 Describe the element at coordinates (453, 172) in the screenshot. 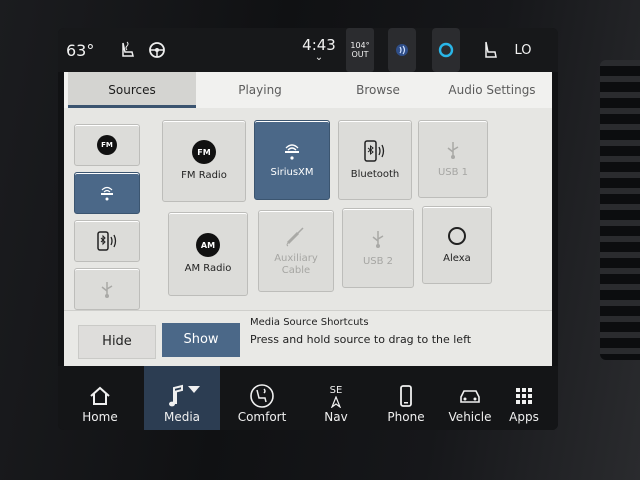

I see `source-label: USB 1` at that location.